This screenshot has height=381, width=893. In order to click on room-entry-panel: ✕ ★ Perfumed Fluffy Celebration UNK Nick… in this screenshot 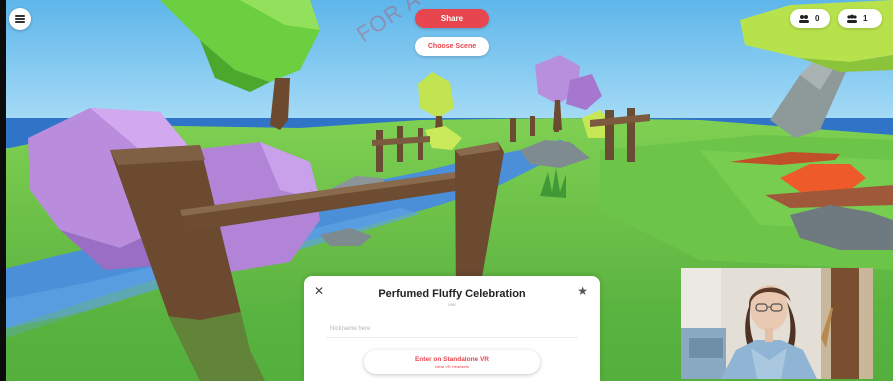, I will do `click(452, 328)`.